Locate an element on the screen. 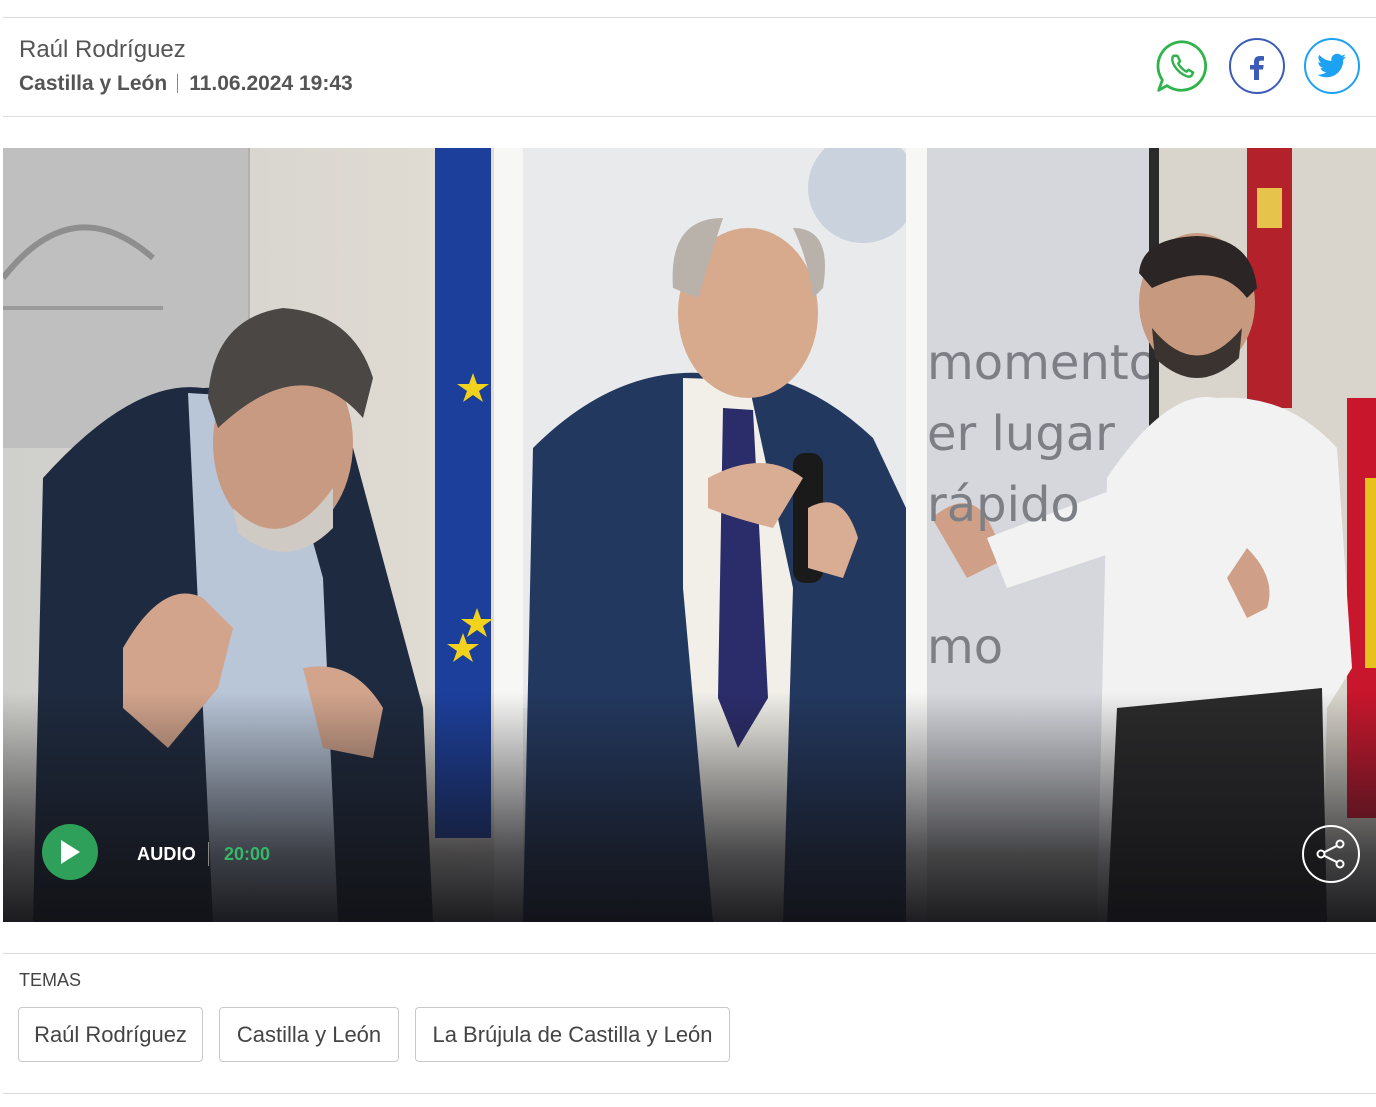 Image resolution: width=1376 pixels, height=1107 pixels. slide-word: er lugar is located at coordinates (1021, 434).